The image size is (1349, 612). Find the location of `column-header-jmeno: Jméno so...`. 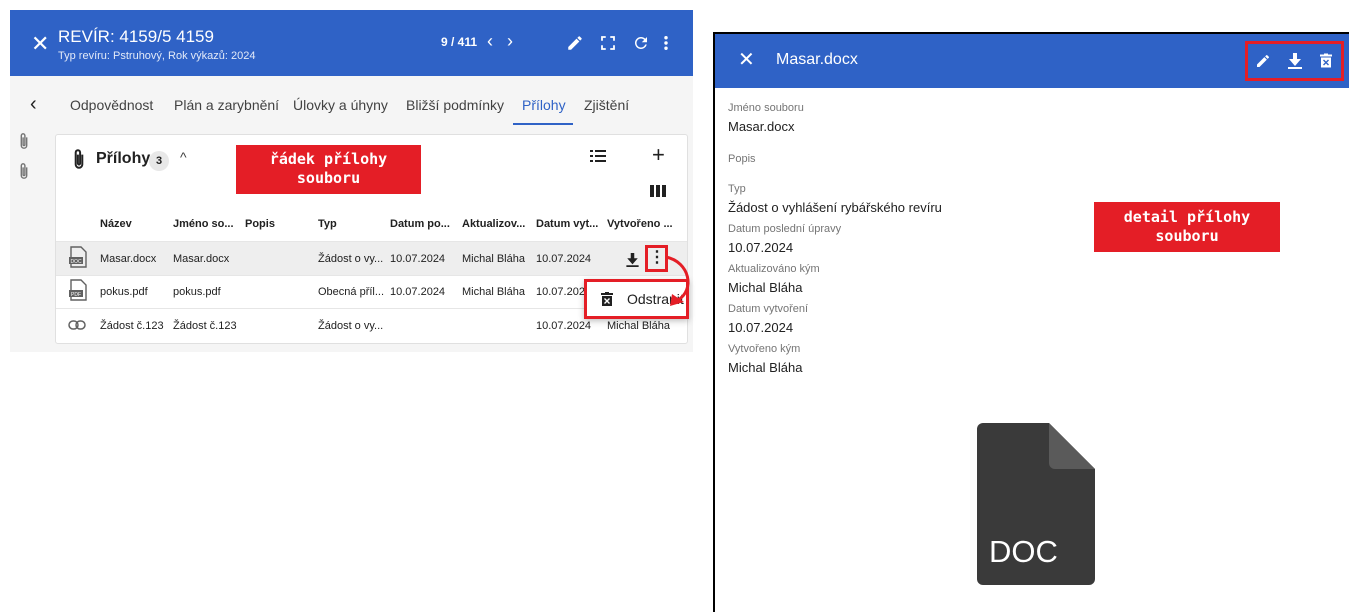

column-header-jmeno: Jméno so... is located at coordinates (203, 224).